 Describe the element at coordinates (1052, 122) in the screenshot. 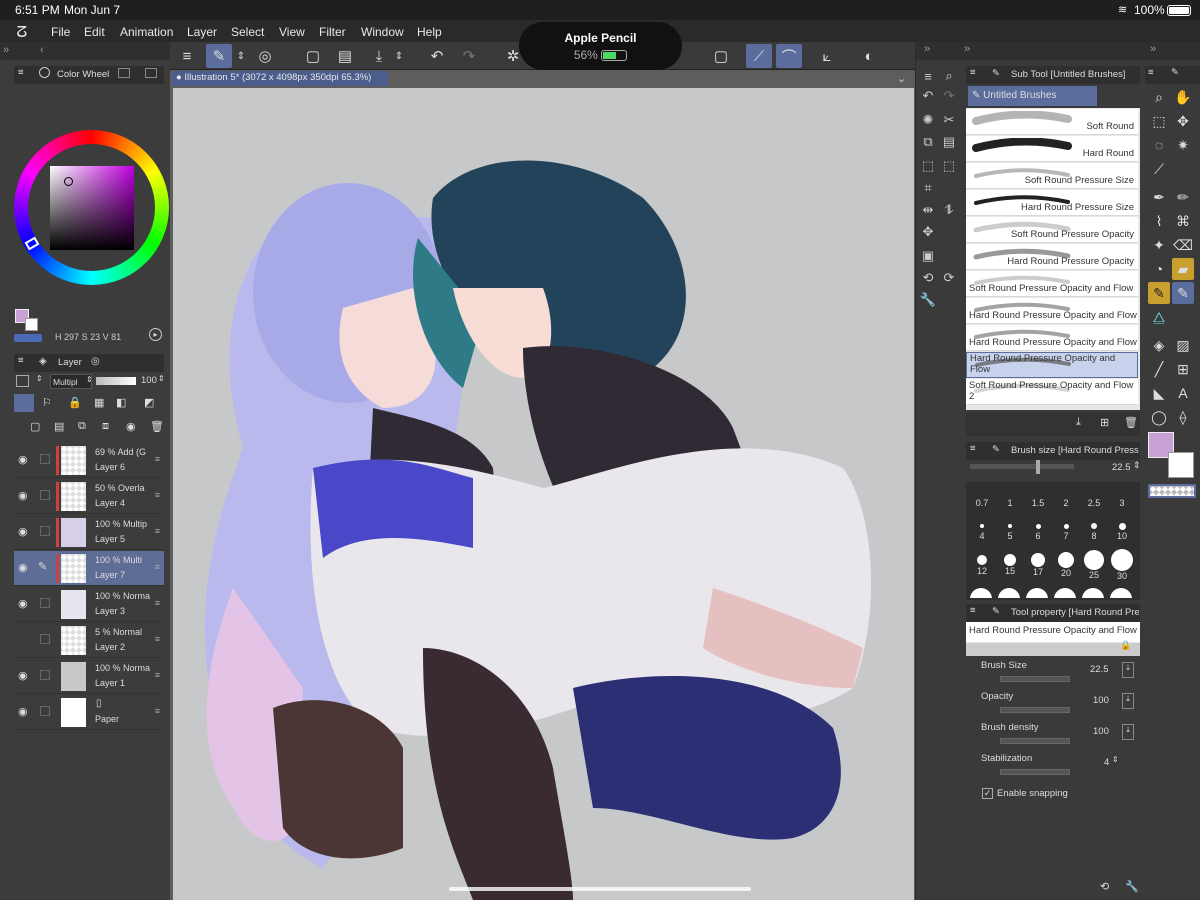

I see `brush-item: Soft Round` at that location.